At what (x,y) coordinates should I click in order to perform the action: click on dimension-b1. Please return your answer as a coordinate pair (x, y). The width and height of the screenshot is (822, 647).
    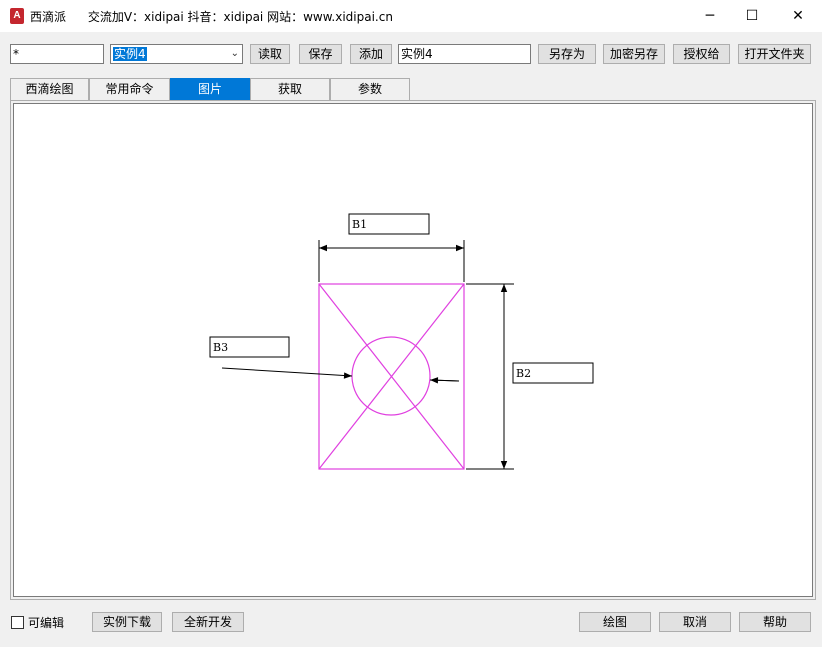
    Looking at the image, I should click on (391, 261).